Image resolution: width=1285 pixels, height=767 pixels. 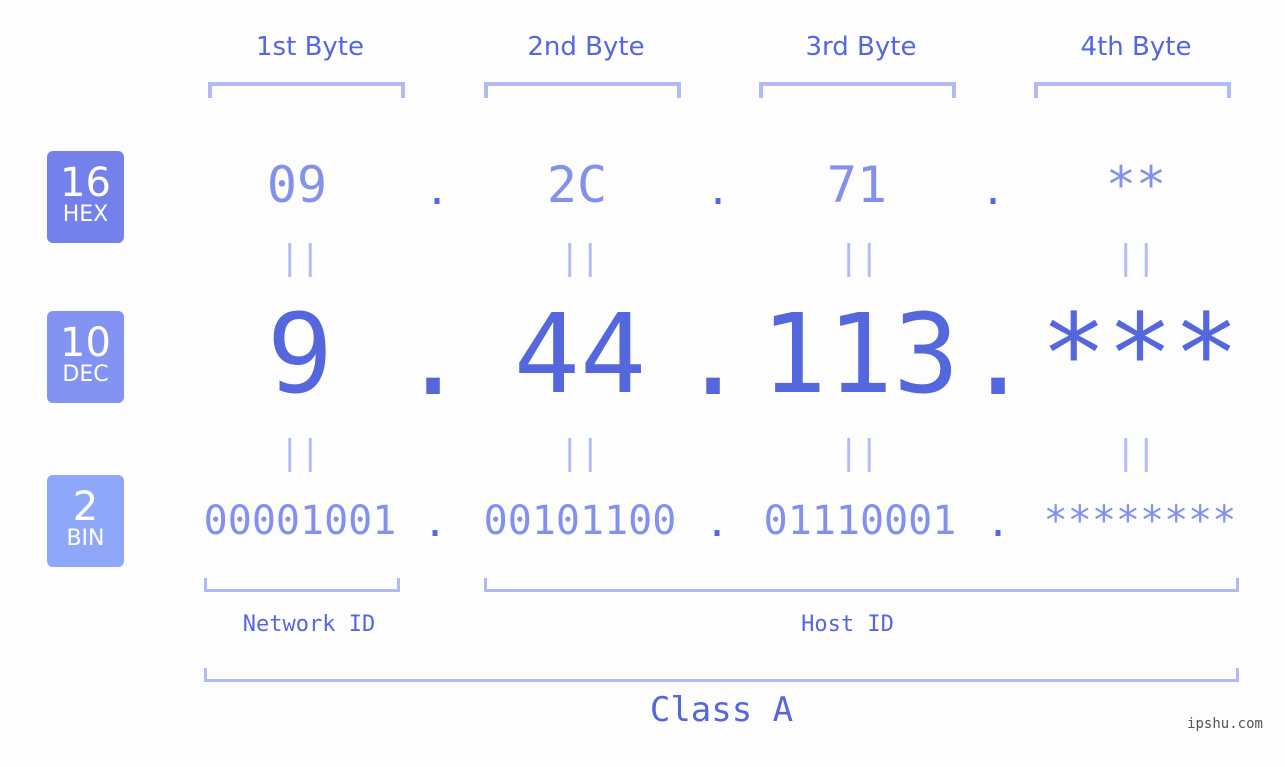 What do you see at coordinates (1140, 521) in the screenshot?
I see `bin-byte-4: ********` at bounding box center [1140, 521].